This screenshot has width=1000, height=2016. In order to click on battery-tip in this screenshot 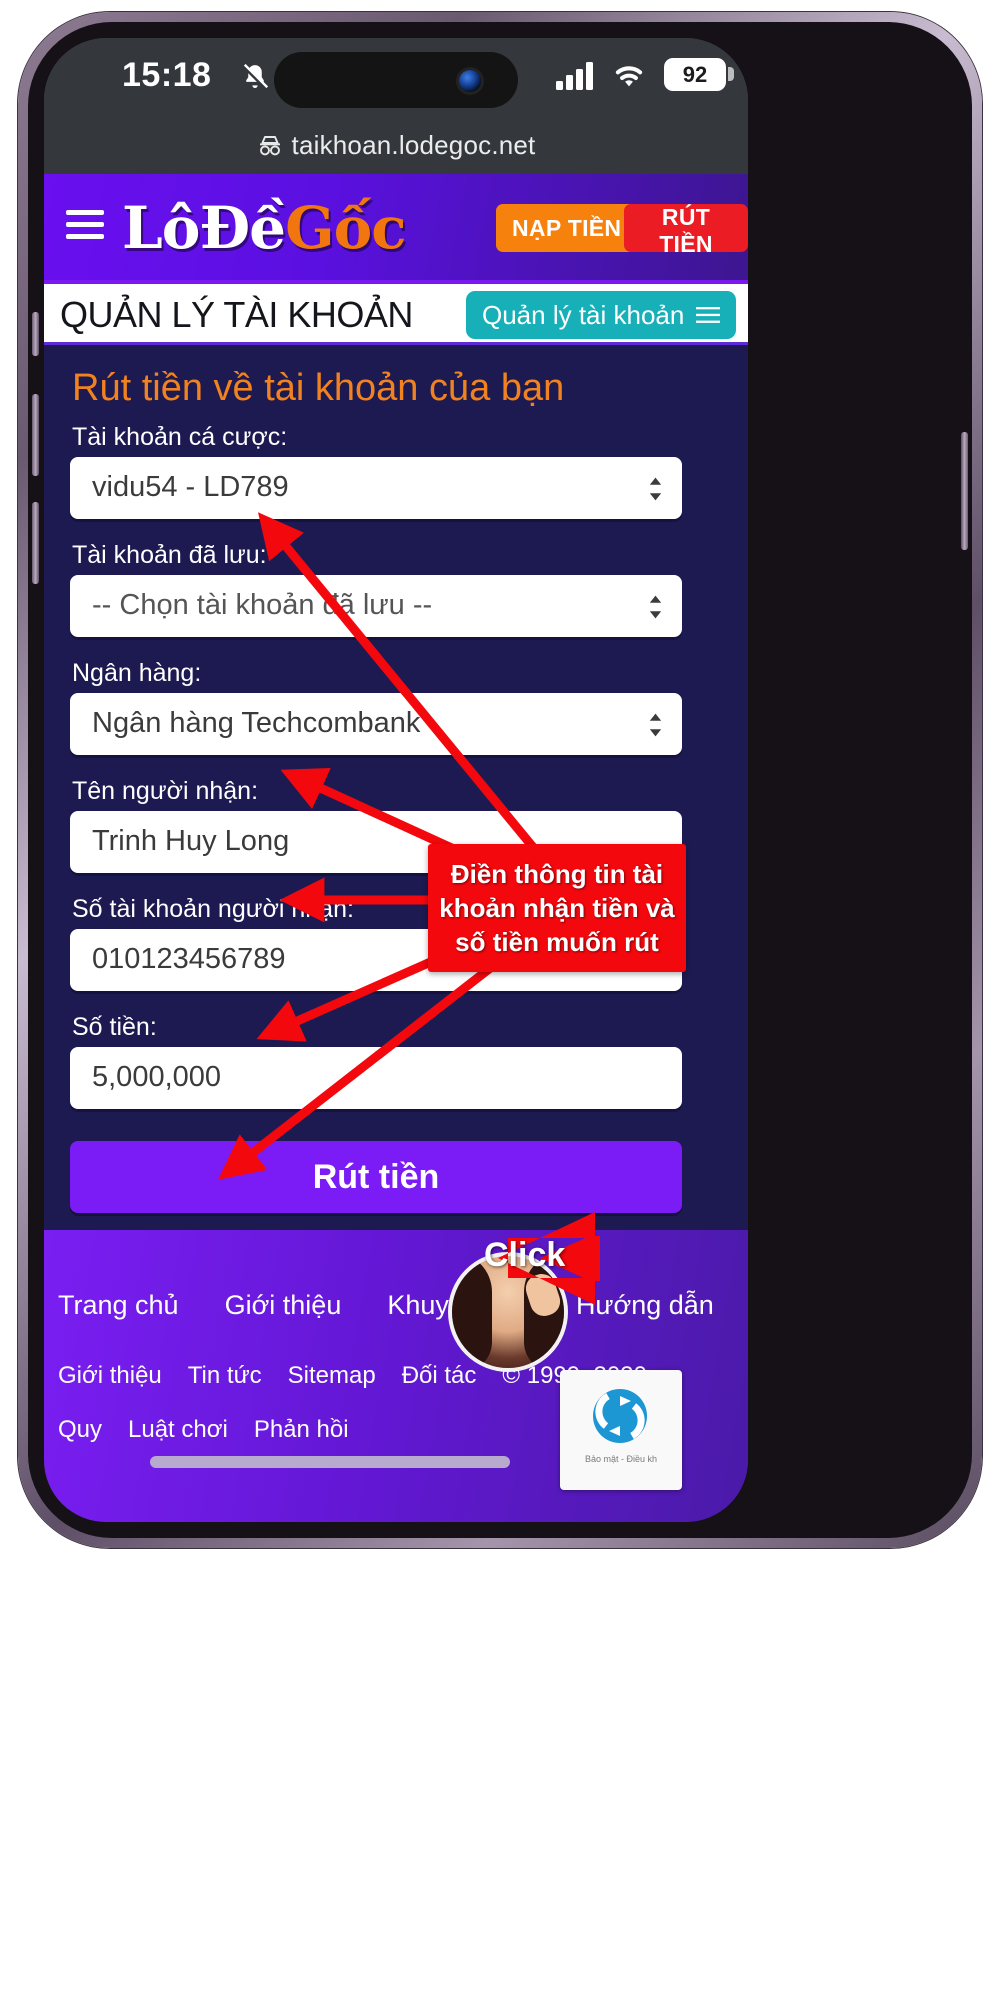, I will do `click(731, 74)`.